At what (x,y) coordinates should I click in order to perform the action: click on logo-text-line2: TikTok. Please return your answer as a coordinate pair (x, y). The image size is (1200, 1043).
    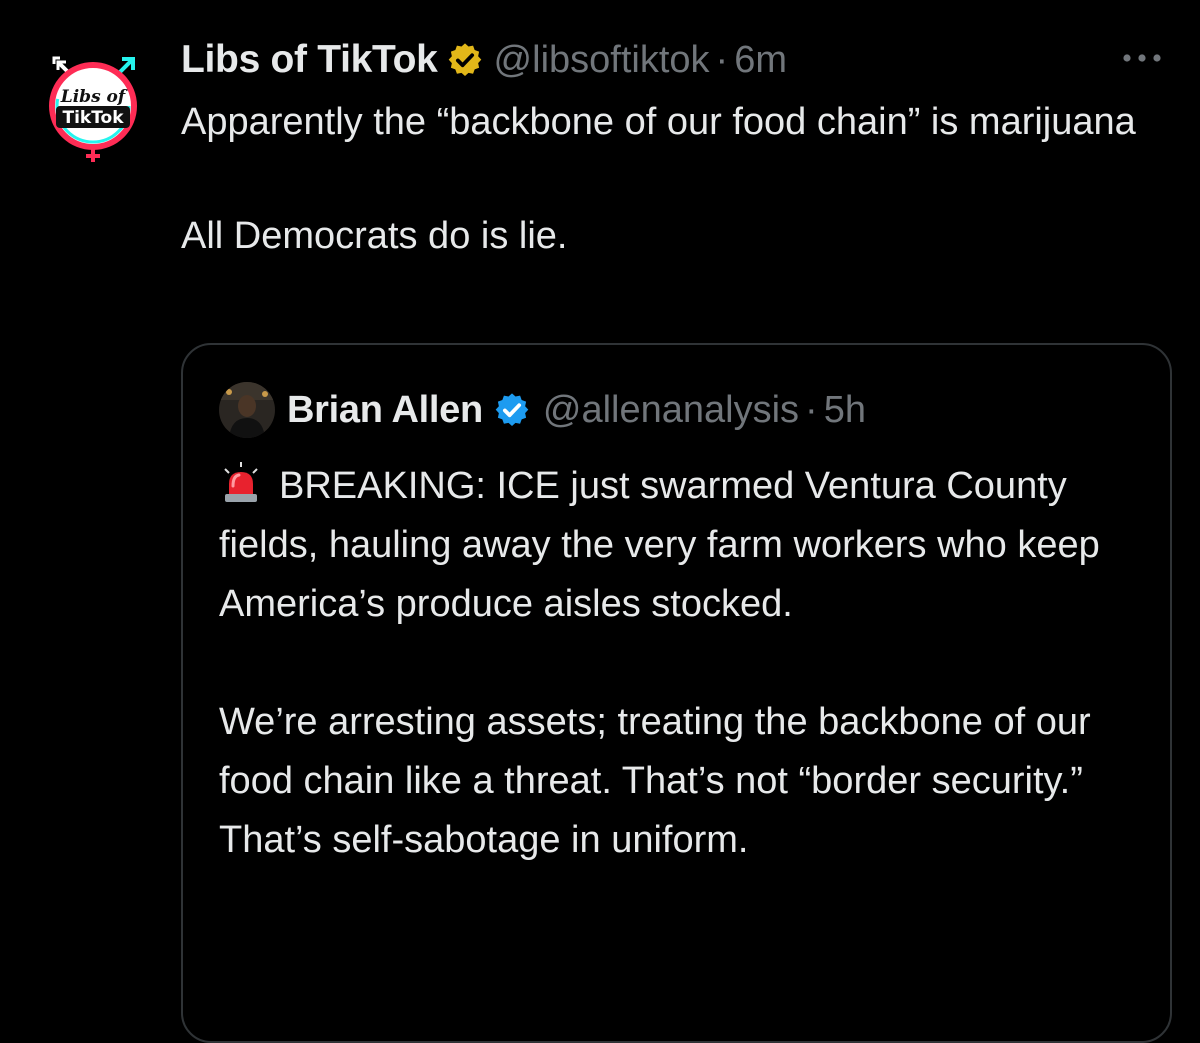
    Looking at the image, I should click on (93, 118).